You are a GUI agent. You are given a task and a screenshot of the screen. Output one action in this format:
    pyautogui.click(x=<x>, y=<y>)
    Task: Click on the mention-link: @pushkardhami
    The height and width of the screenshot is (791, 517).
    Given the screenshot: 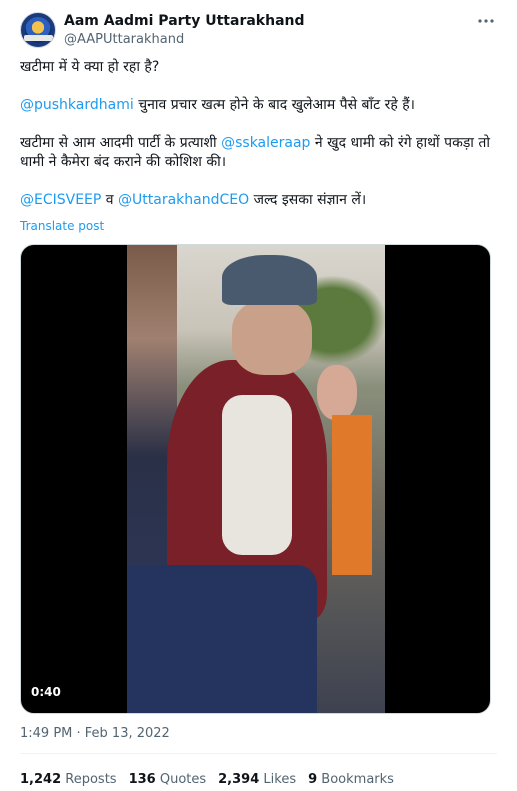 What is the action you would take?
    pyautogui.click(x=77, y=105)
    